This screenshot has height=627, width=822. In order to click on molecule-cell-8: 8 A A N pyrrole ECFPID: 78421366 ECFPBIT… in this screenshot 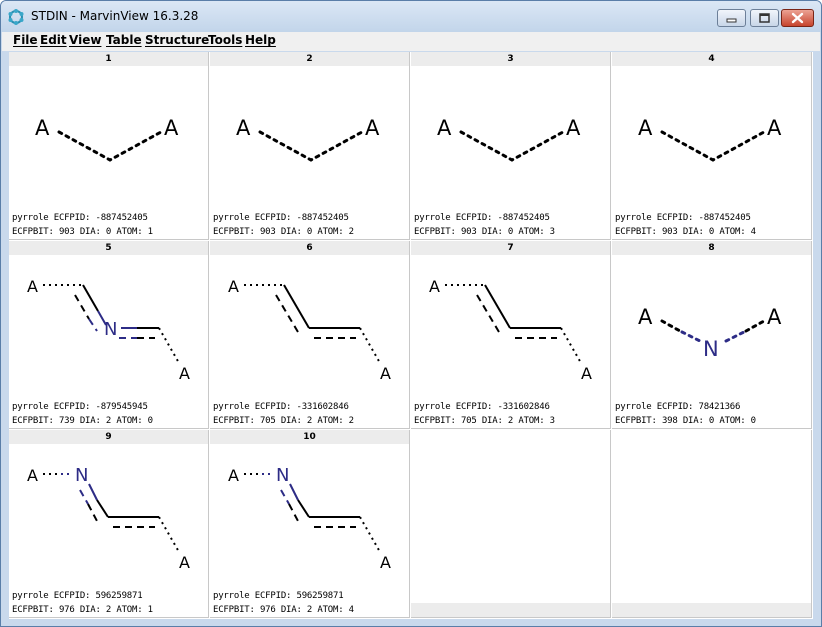, I will do `click(712, 335)`.